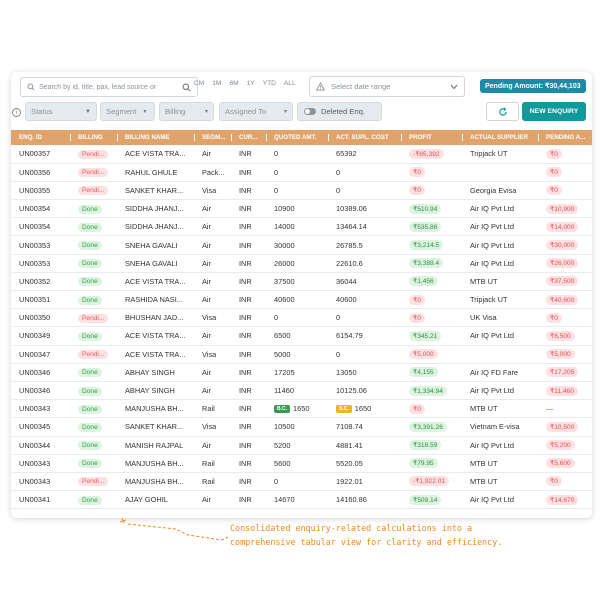 The height and width of the screenshot is (600, 600). Describe the element at coordinates (40, 354) in the screenshot. I see `cell-enq-id: UN00347` at that location.